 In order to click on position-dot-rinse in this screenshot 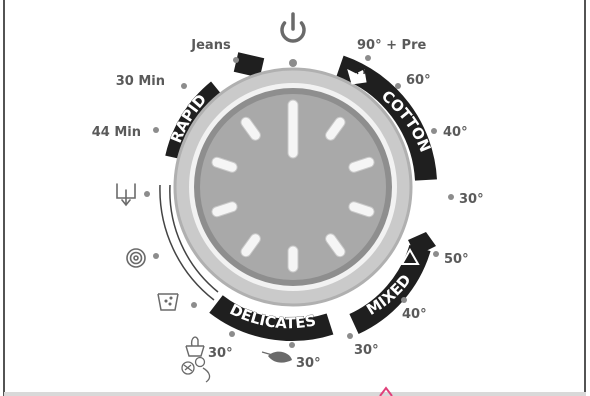, I will do `click(194, 305)`.